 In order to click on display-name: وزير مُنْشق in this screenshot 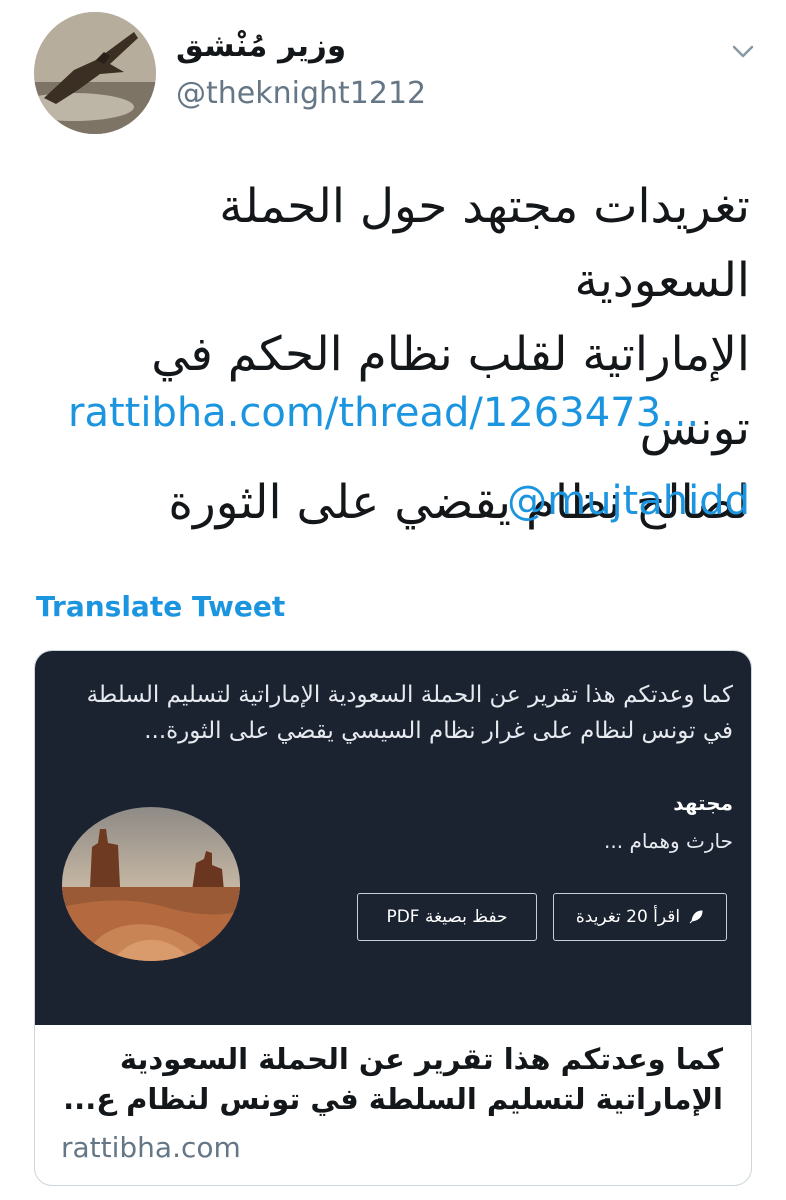, I will do `click(261, 46)`.